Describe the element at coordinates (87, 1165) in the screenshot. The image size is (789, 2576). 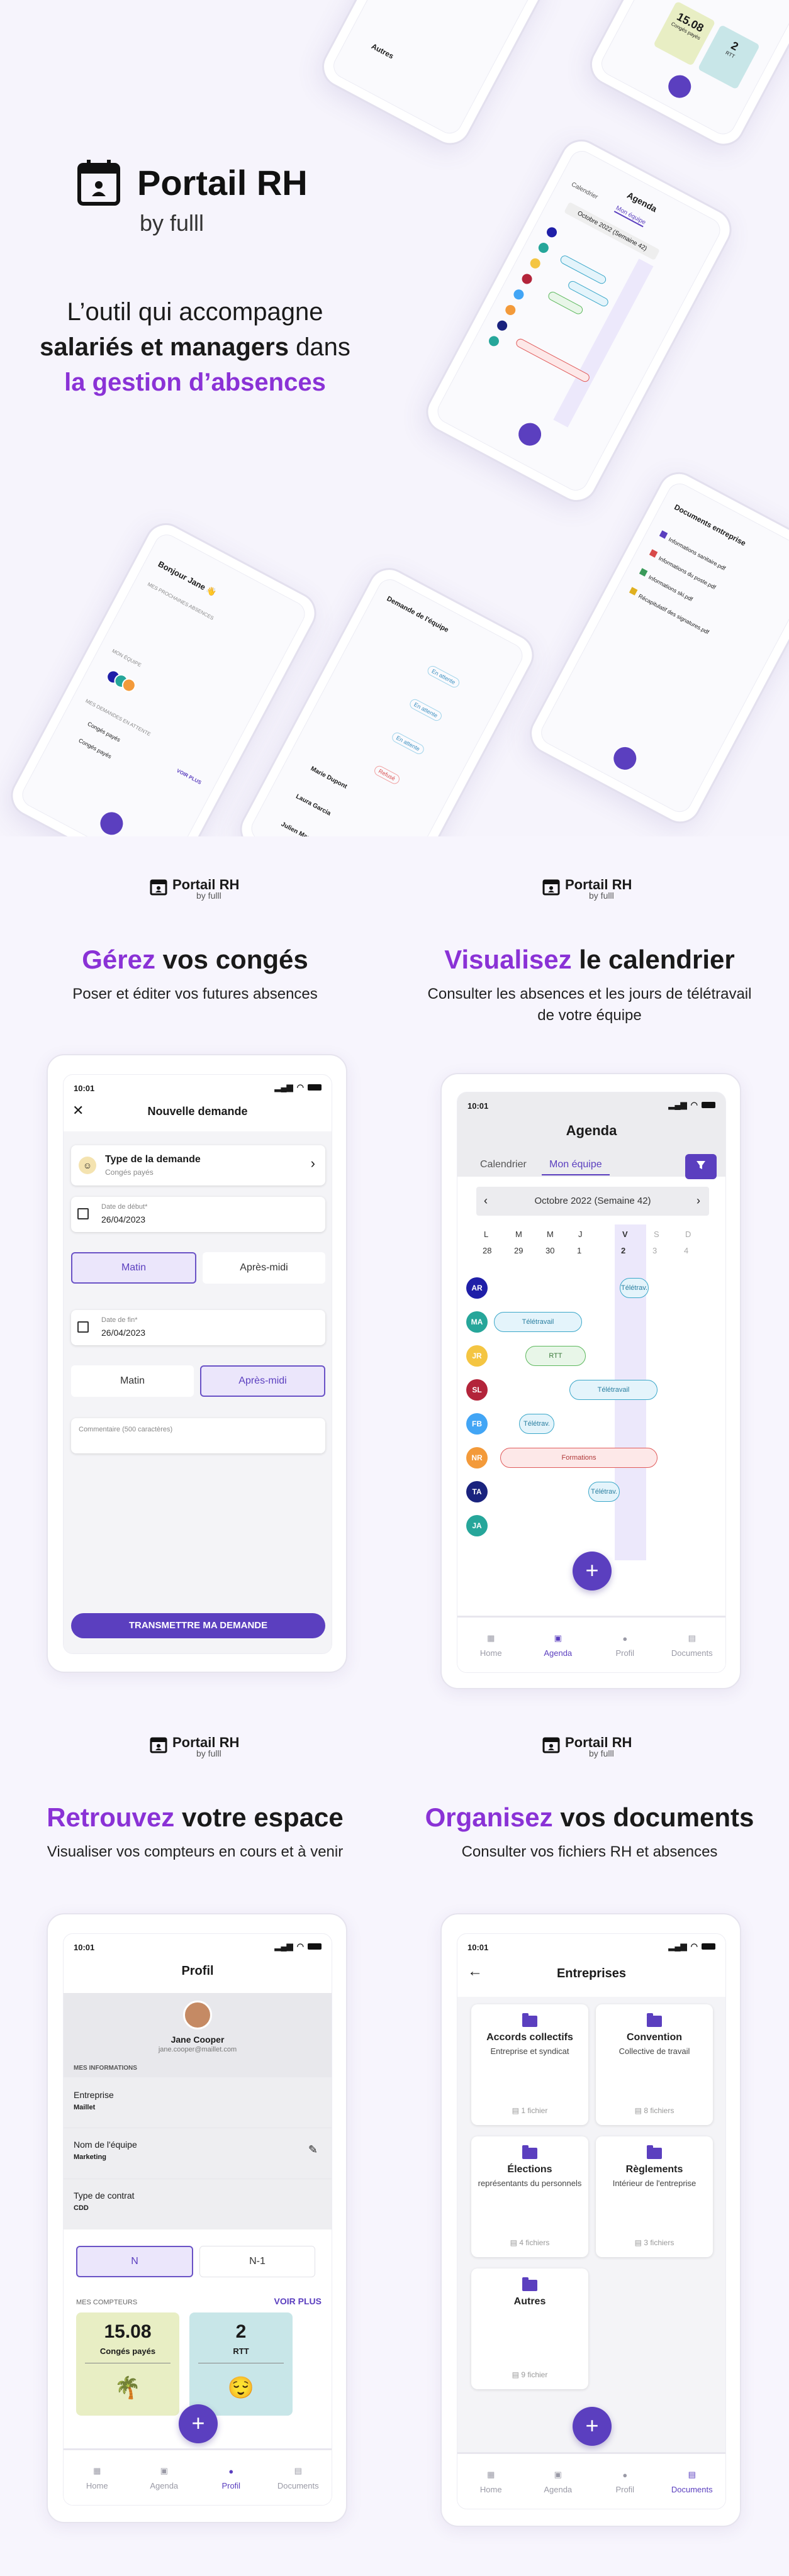
I see `smile-icon: ☺` at that location.